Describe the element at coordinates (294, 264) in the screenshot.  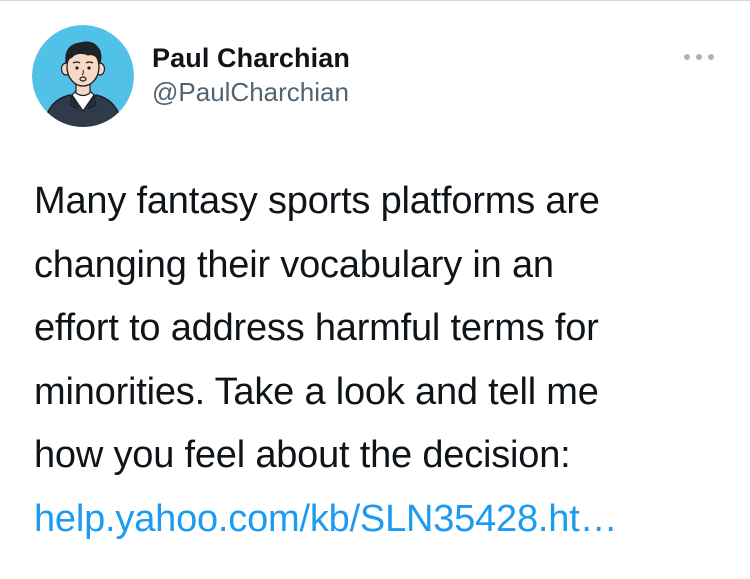
I see `tweet-text-line: changing their vocabulary in an` at that location.